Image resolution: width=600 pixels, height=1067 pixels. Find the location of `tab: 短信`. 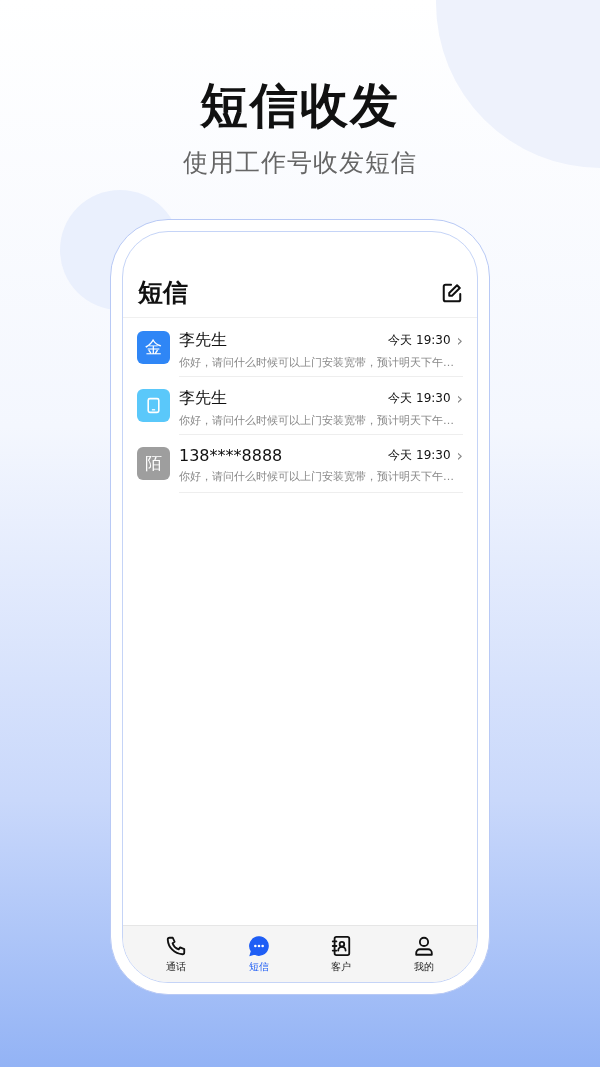

tab: 短信 is located at coordinates (258, 954).